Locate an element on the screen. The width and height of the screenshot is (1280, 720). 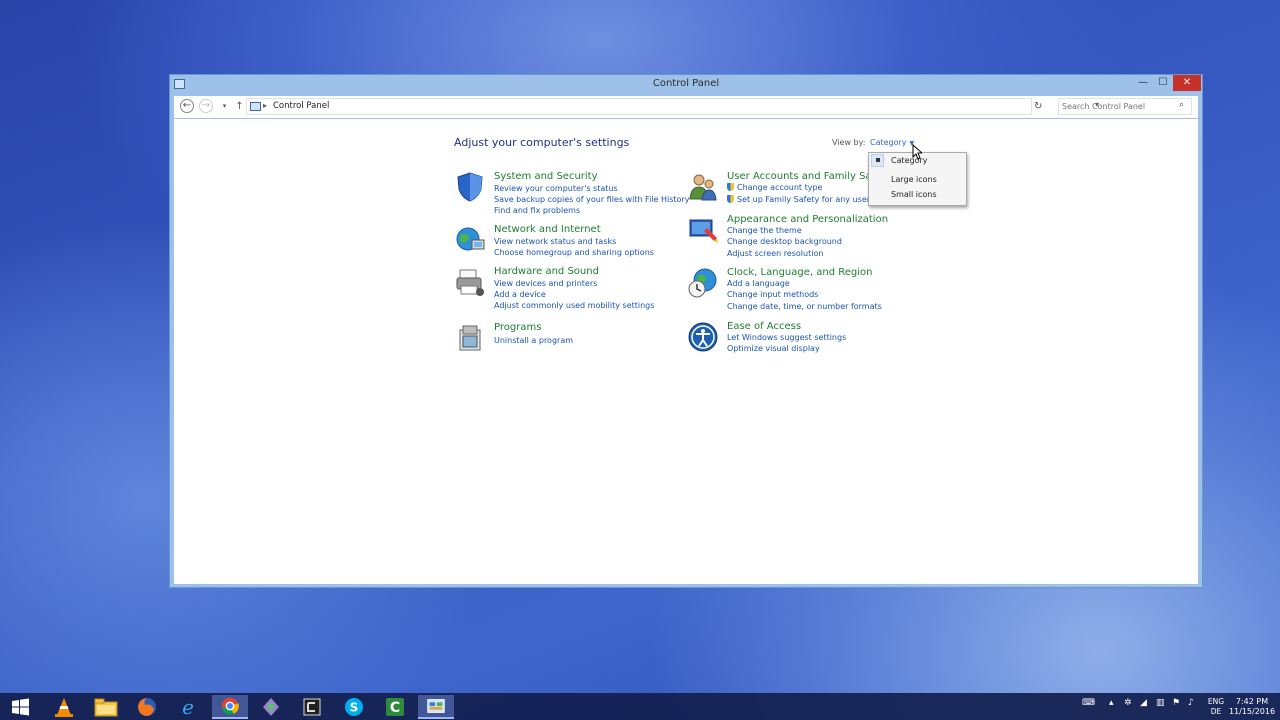
view-network-status-link: View network status and tasks is located at coordinates (555, 241).